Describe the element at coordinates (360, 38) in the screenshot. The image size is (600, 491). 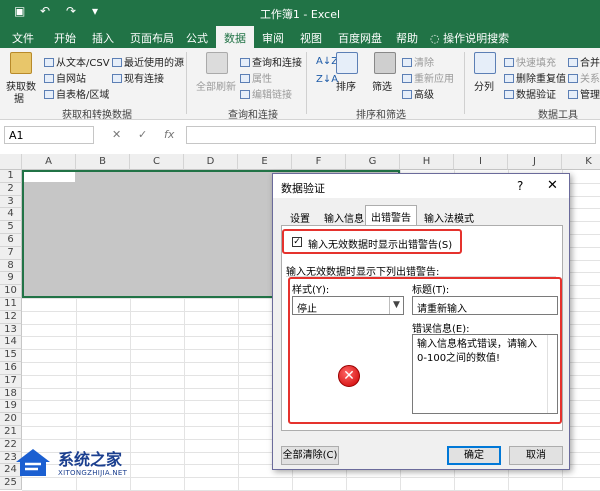
I see `tab-baidu-netdisk: 百度网盘` at that location.